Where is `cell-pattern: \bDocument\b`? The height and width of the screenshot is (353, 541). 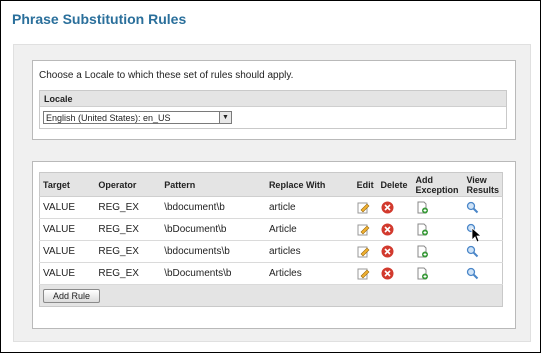 cell-pattern: \bDocument\b is located at coordinates (213, 229).